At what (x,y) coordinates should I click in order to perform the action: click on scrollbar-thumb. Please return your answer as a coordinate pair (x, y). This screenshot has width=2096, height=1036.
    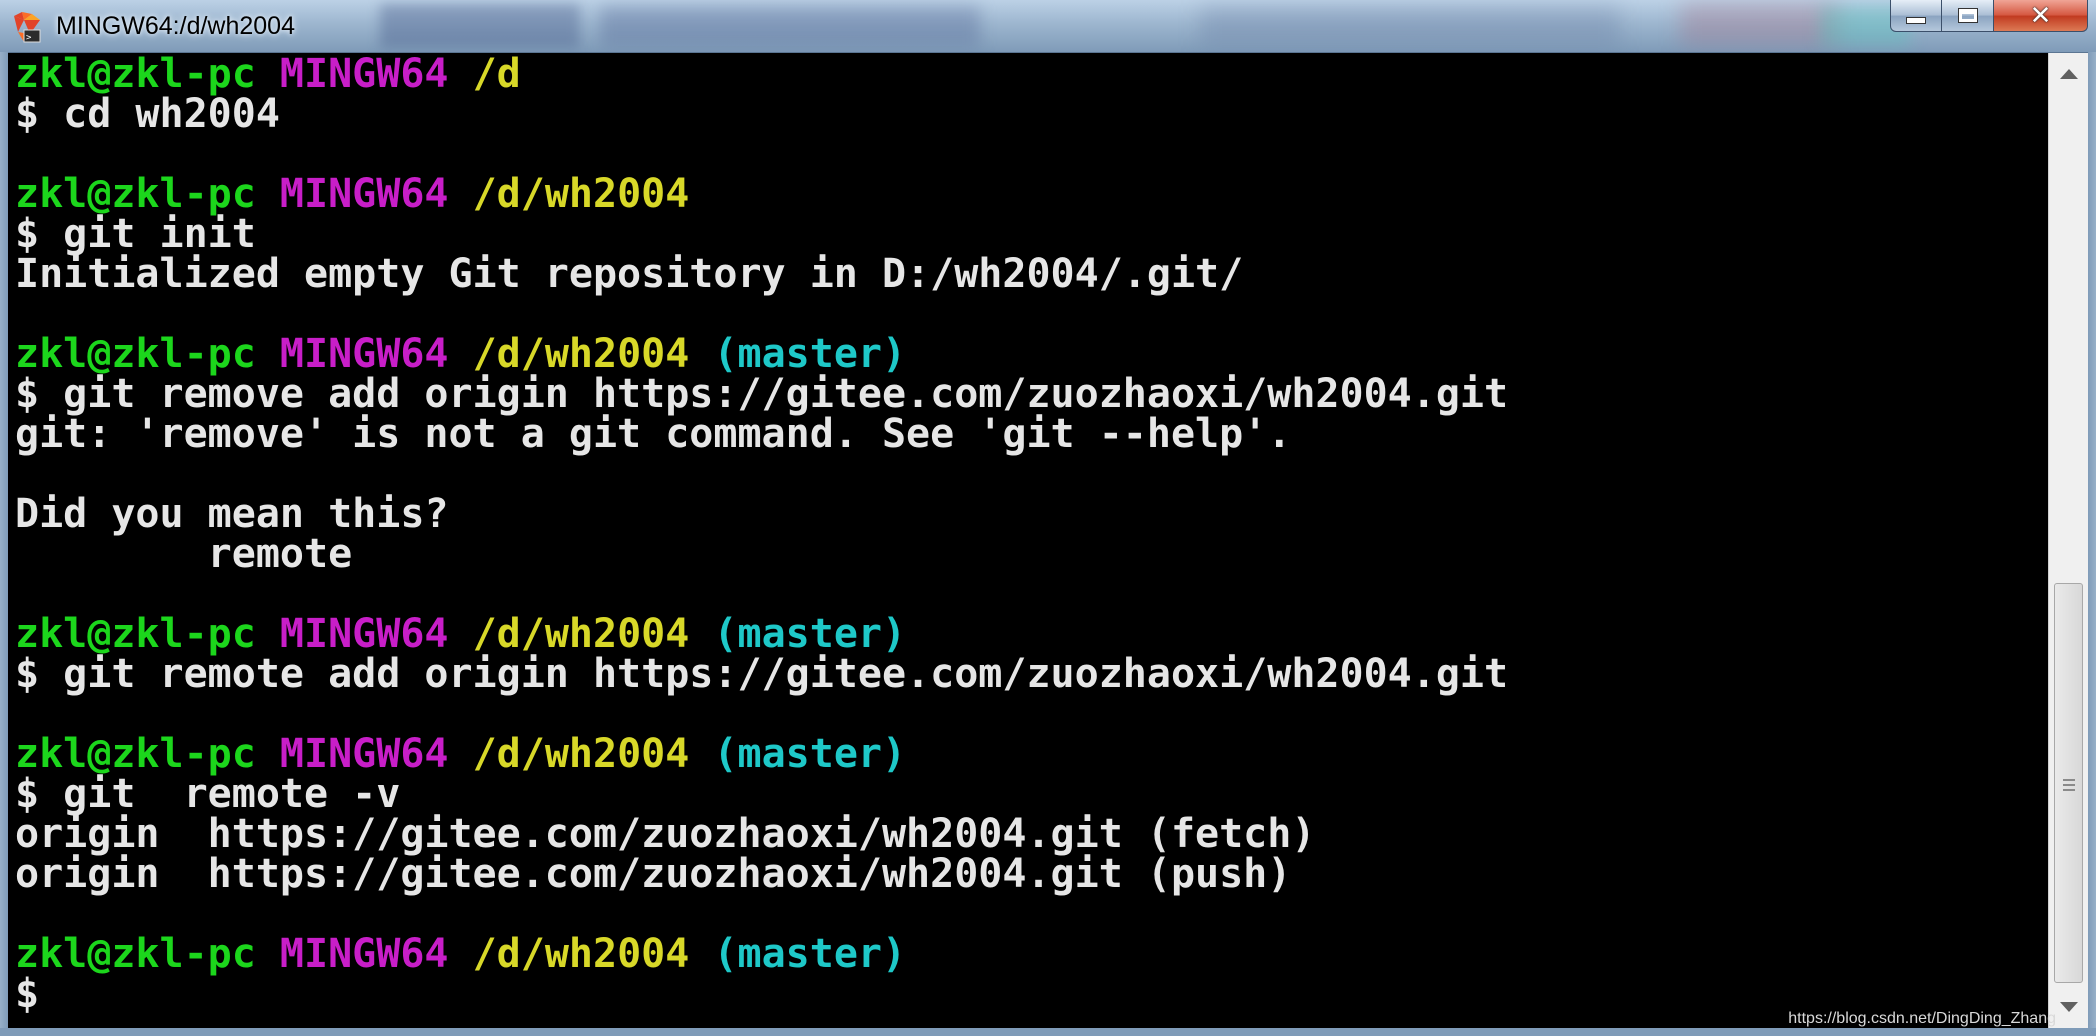
    Looking at the image, I should click on (2068, 783).